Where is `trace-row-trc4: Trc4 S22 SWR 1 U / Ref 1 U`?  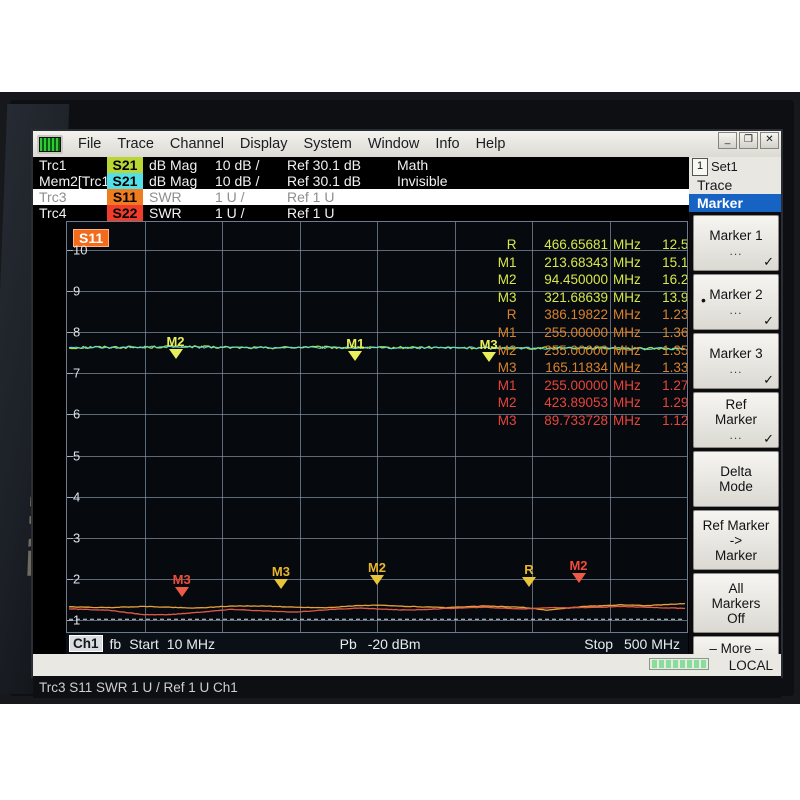
trace-row-trc4: Trc4 S22 SWR 1 U / Ref 1 U is located at coordinates (407, 213).